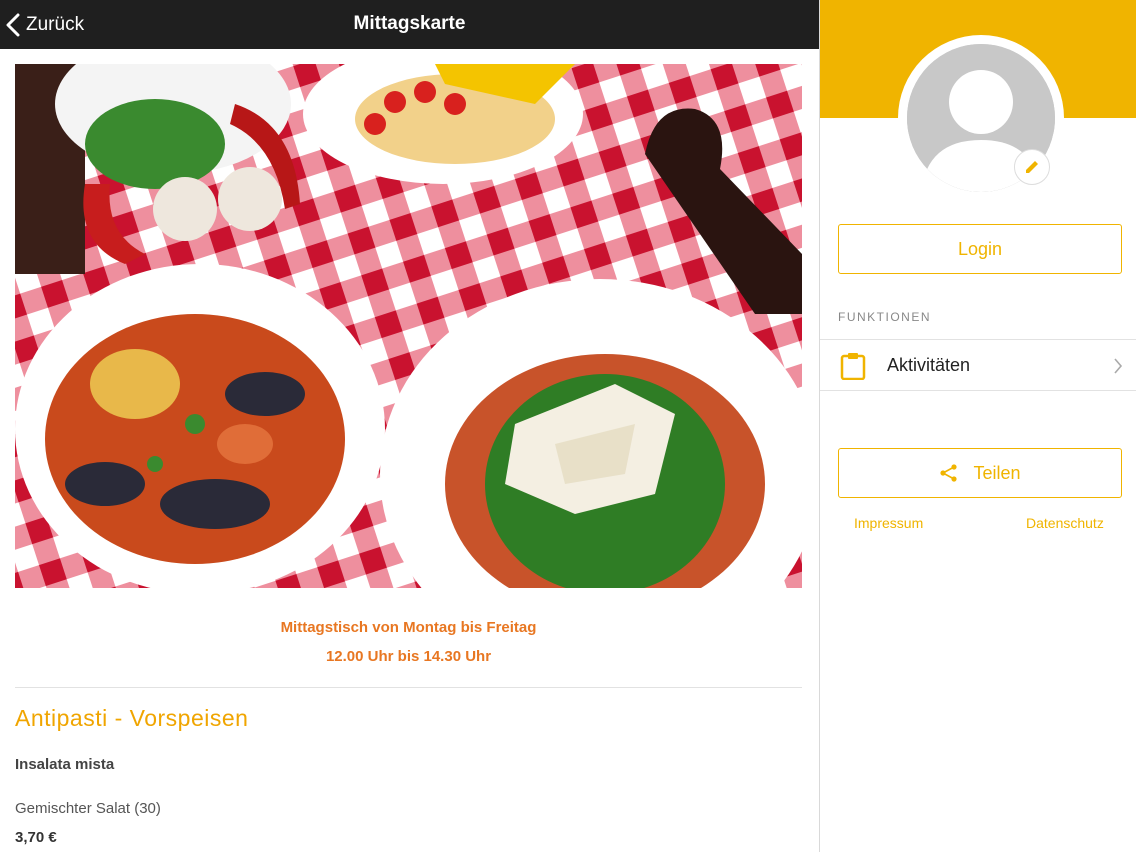 This screenshot has width=1136, height=852. I want to click on divider, so click(408, 687).